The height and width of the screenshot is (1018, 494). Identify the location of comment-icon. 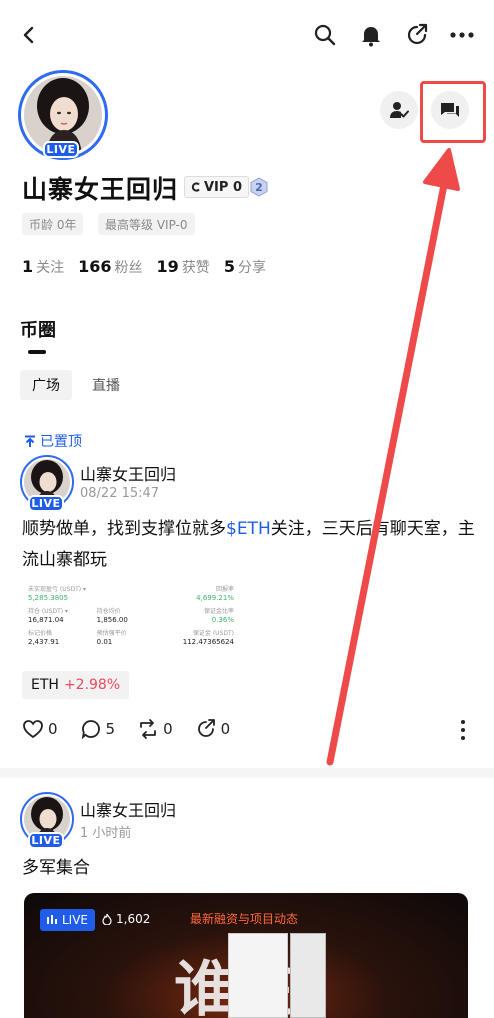
(90, 730).